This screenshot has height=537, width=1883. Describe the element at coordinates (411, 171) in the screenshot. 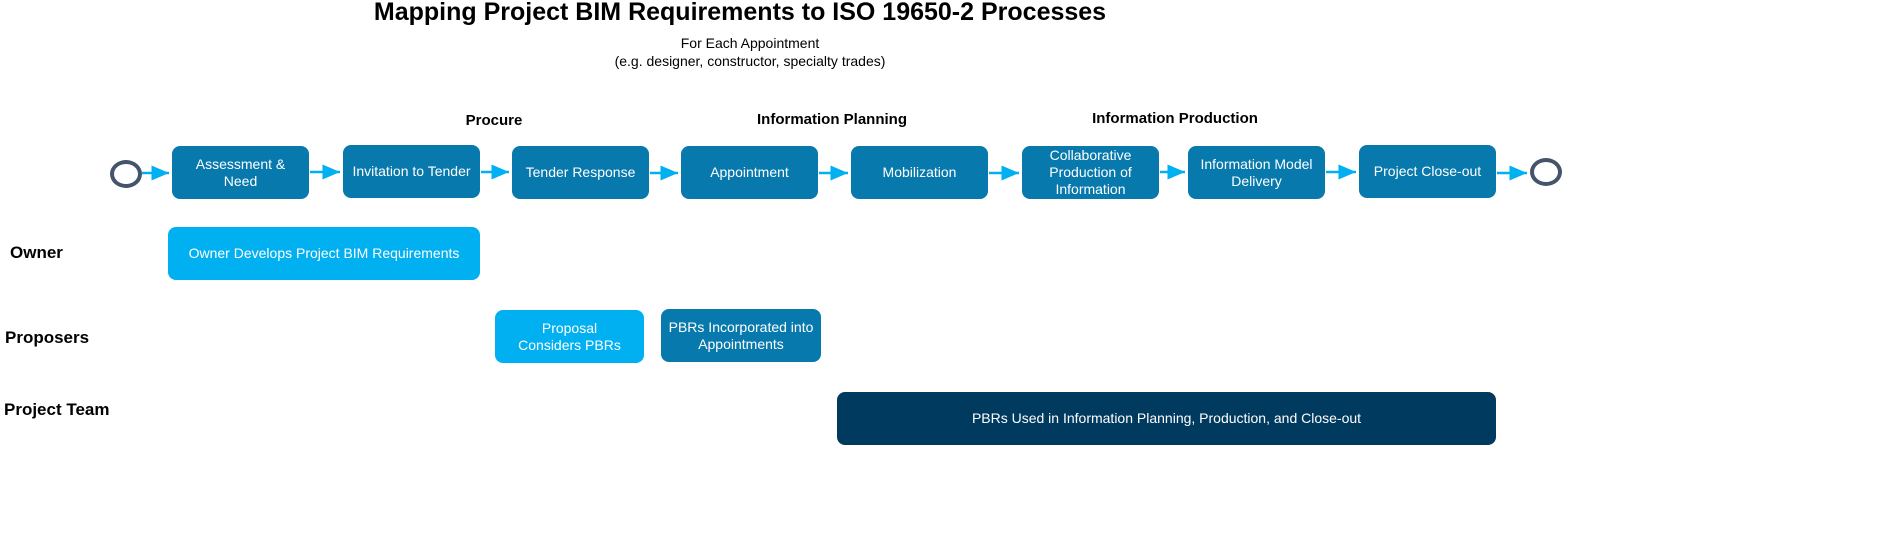

I see `step-invitation-to-tender: Invitation to Tender` at that location.